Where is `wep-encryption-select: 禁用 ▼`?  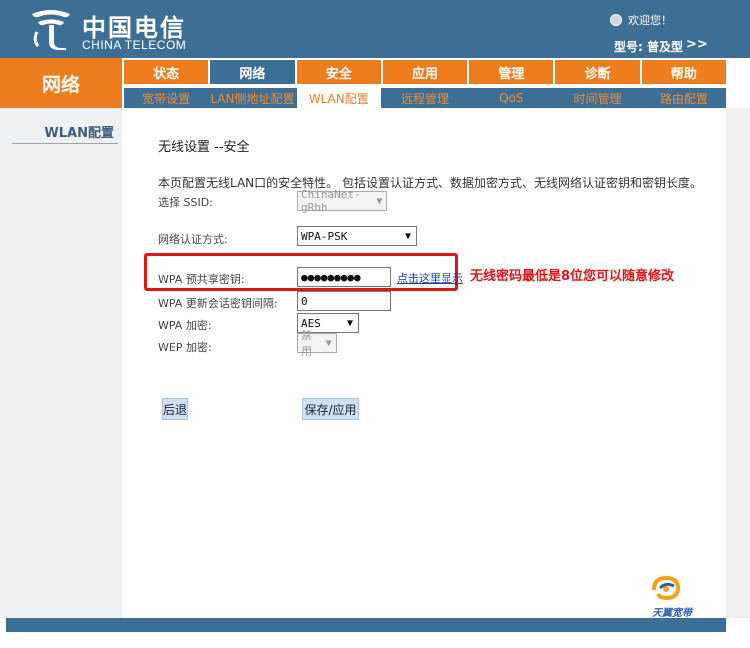 wep-encryption-select: 禁用 ▼ is located at coordinates (317, 343).